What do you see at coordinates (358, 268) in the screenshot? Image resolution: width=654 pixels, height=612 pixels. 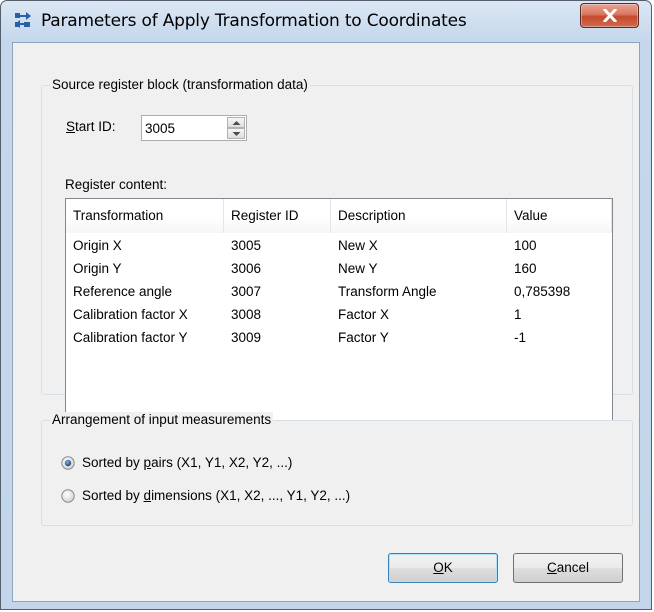 I see `cell-description: New Y` at bounding box center [358, 268].